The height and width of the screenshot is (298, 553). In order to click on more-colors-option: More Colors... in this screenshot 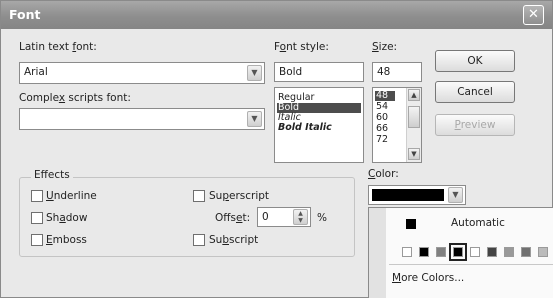, I will do `click(428, 278)`.